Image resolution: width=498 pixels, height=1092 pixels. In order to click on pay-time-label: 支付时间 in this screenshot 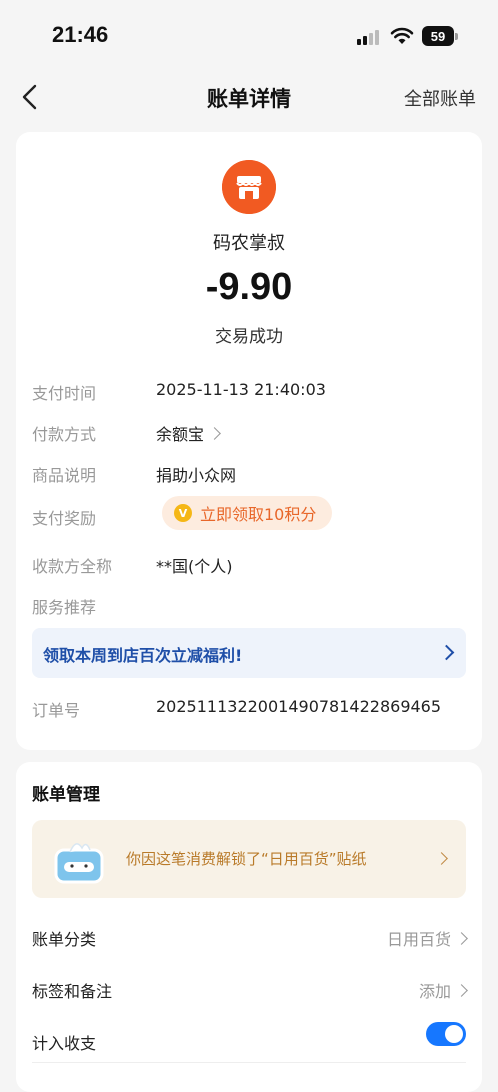, I will do `click(64, 393)`.